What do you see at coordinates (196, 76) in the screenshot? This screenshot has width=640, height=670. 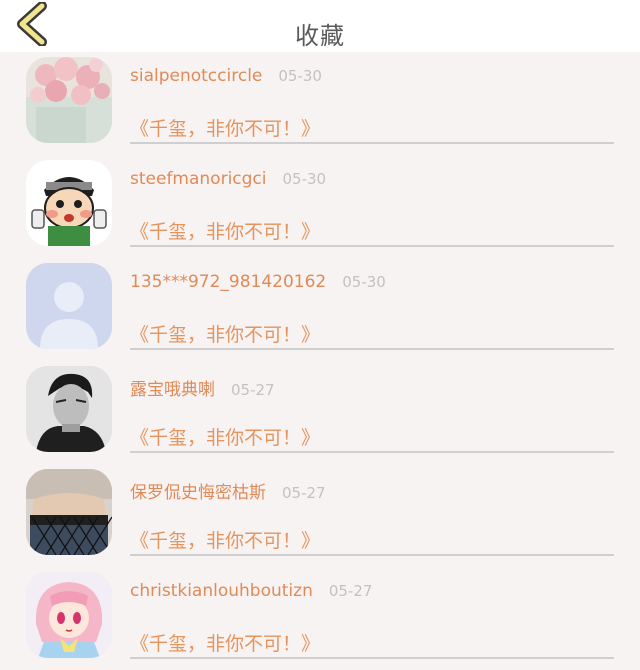 I see `username: sialpenotccircle` at bounding box center [196, 76].